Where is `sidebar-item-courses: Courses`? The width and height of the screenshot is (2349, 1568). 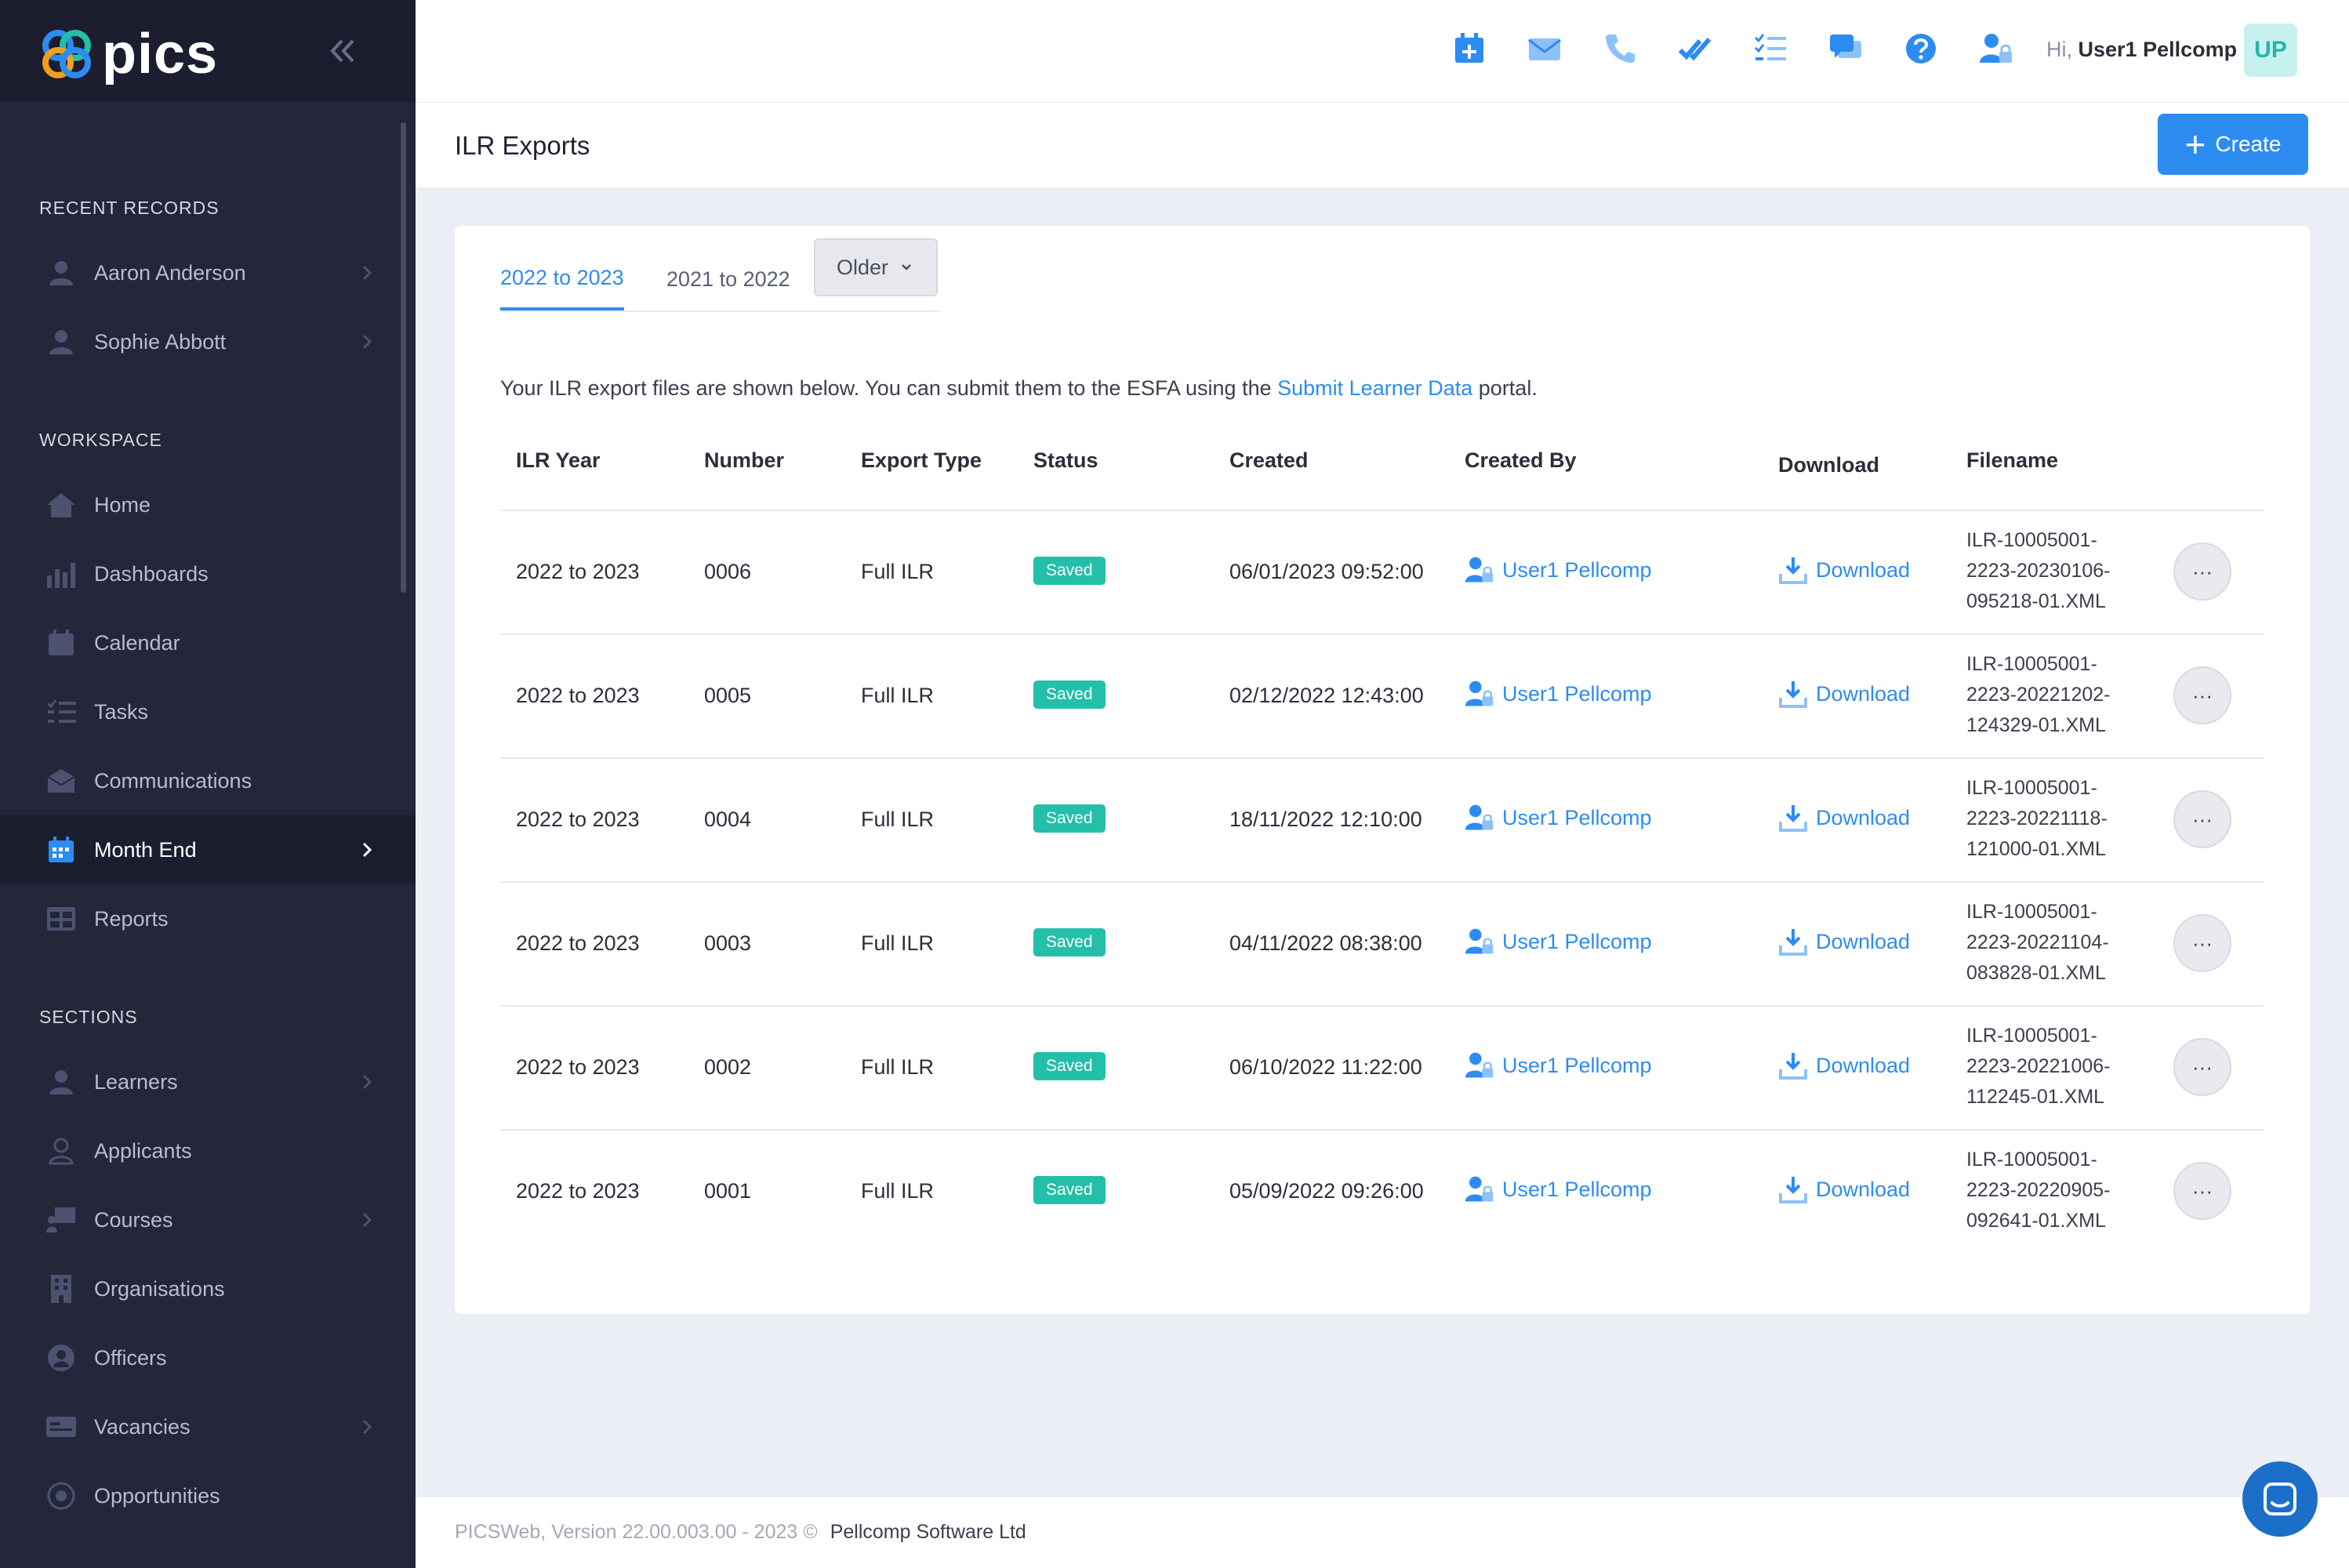 sidebar-item-courses: Courses is located at coordinates (208, 1219).